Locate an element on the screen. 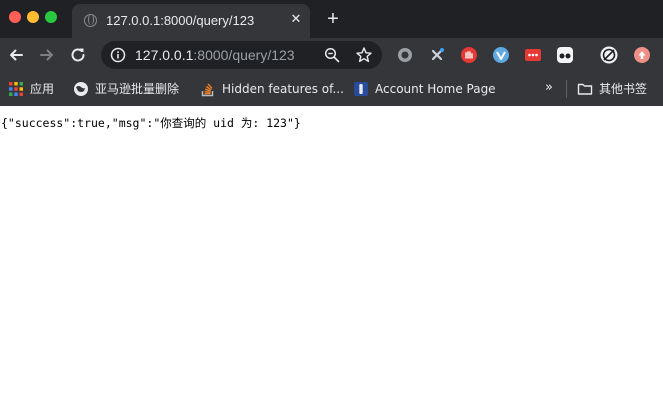  reload-button is located at coordinates (78, 55).